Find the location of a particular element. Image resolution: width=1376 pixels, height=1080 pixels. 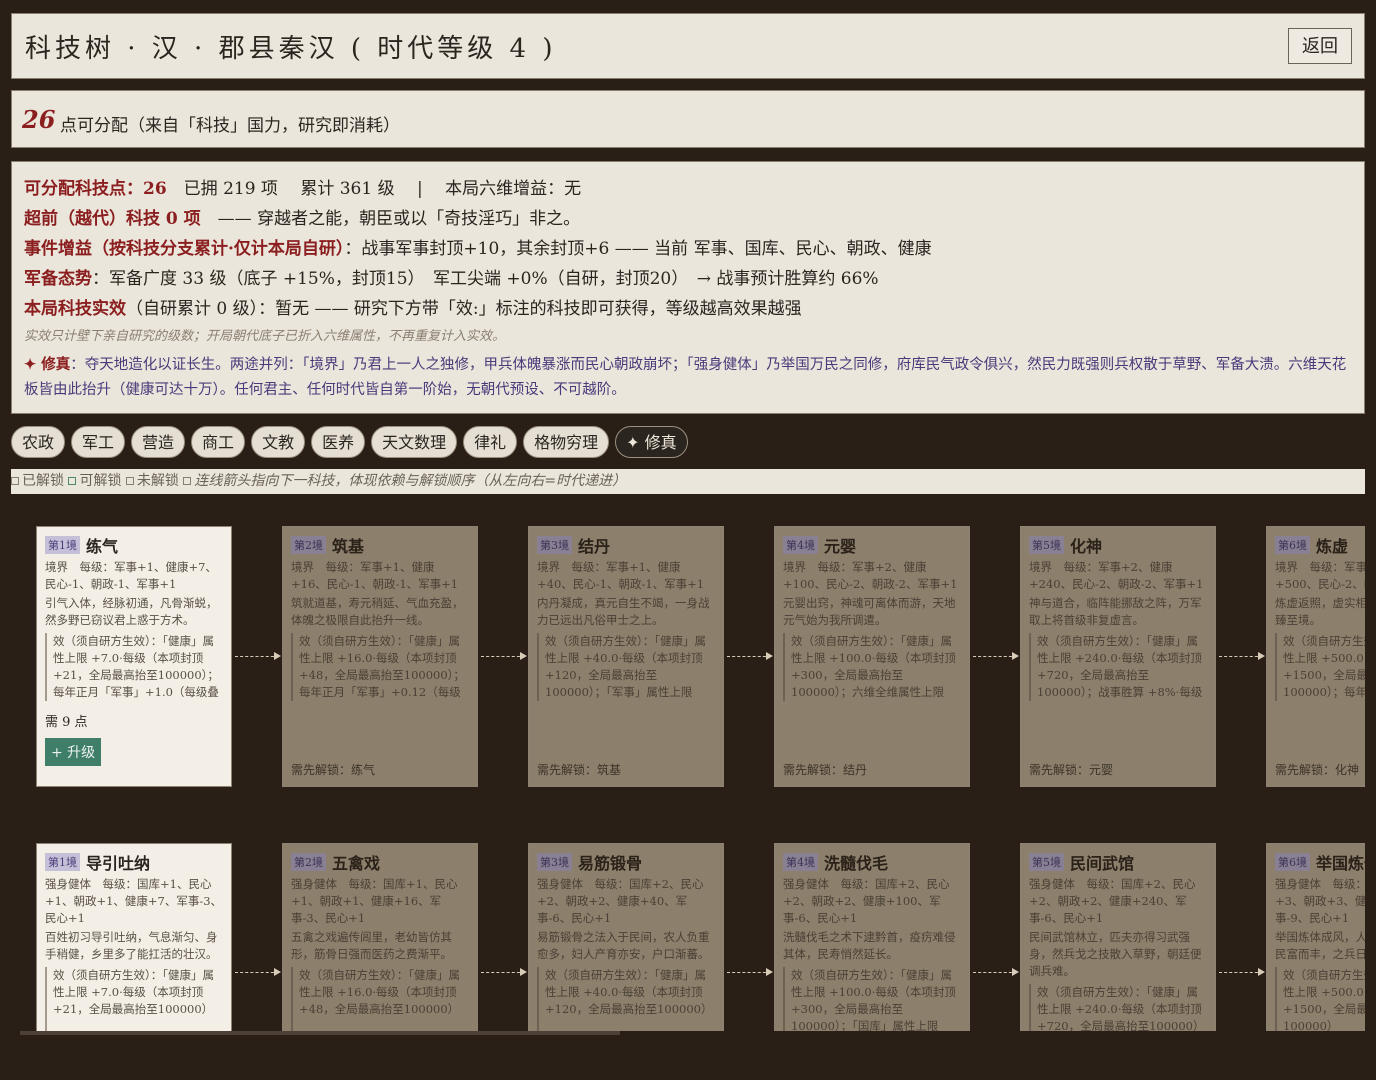

tech-name: 元婴 is located at coordinates (840, 546).